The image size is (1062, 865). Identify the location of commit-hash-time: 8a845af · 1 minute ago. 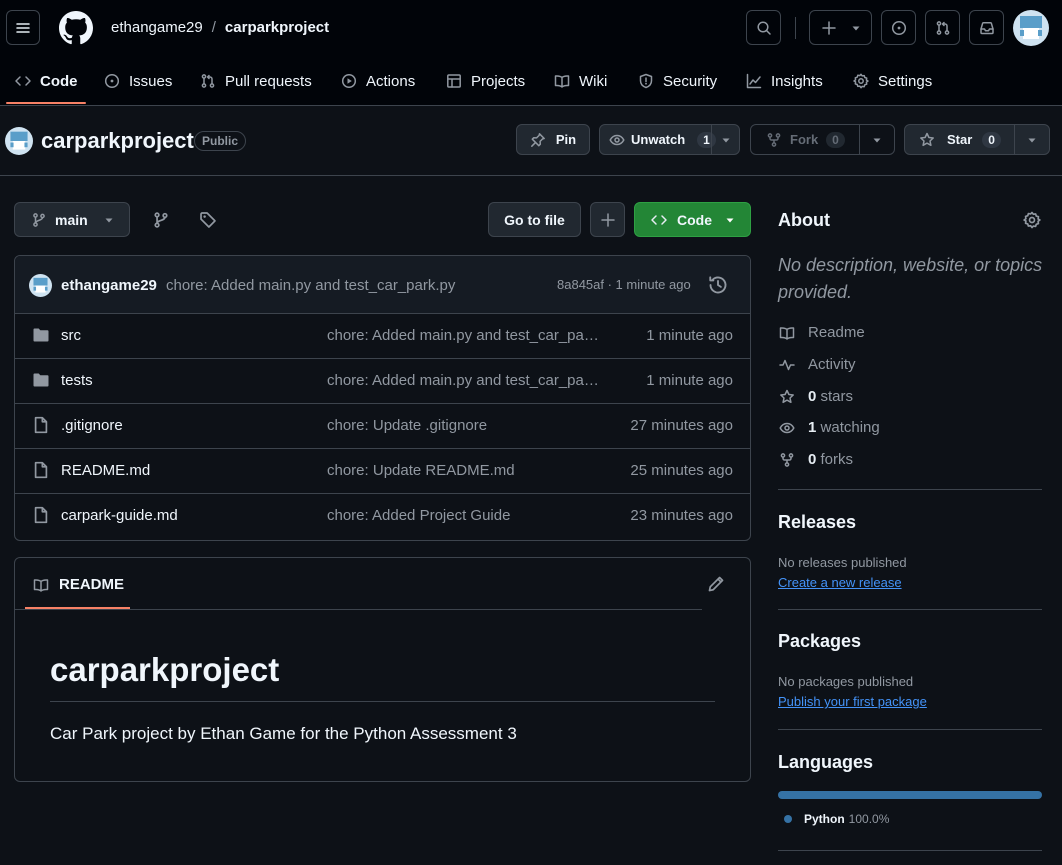
(624, 284).